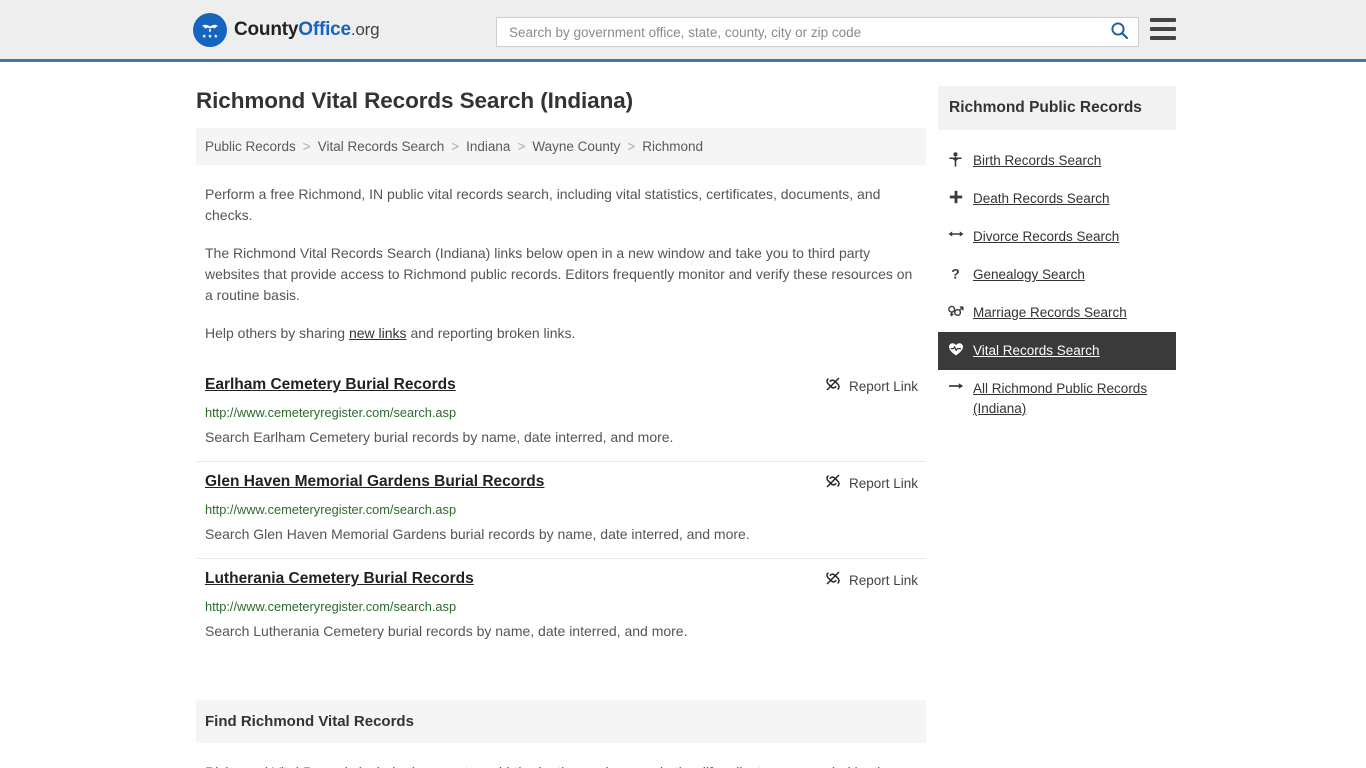  What do you see at coordinates (1029, 274) in the screenshot?
I see `sidebar-item-label: Genealogy Search` at bounding box center [1029, 274].